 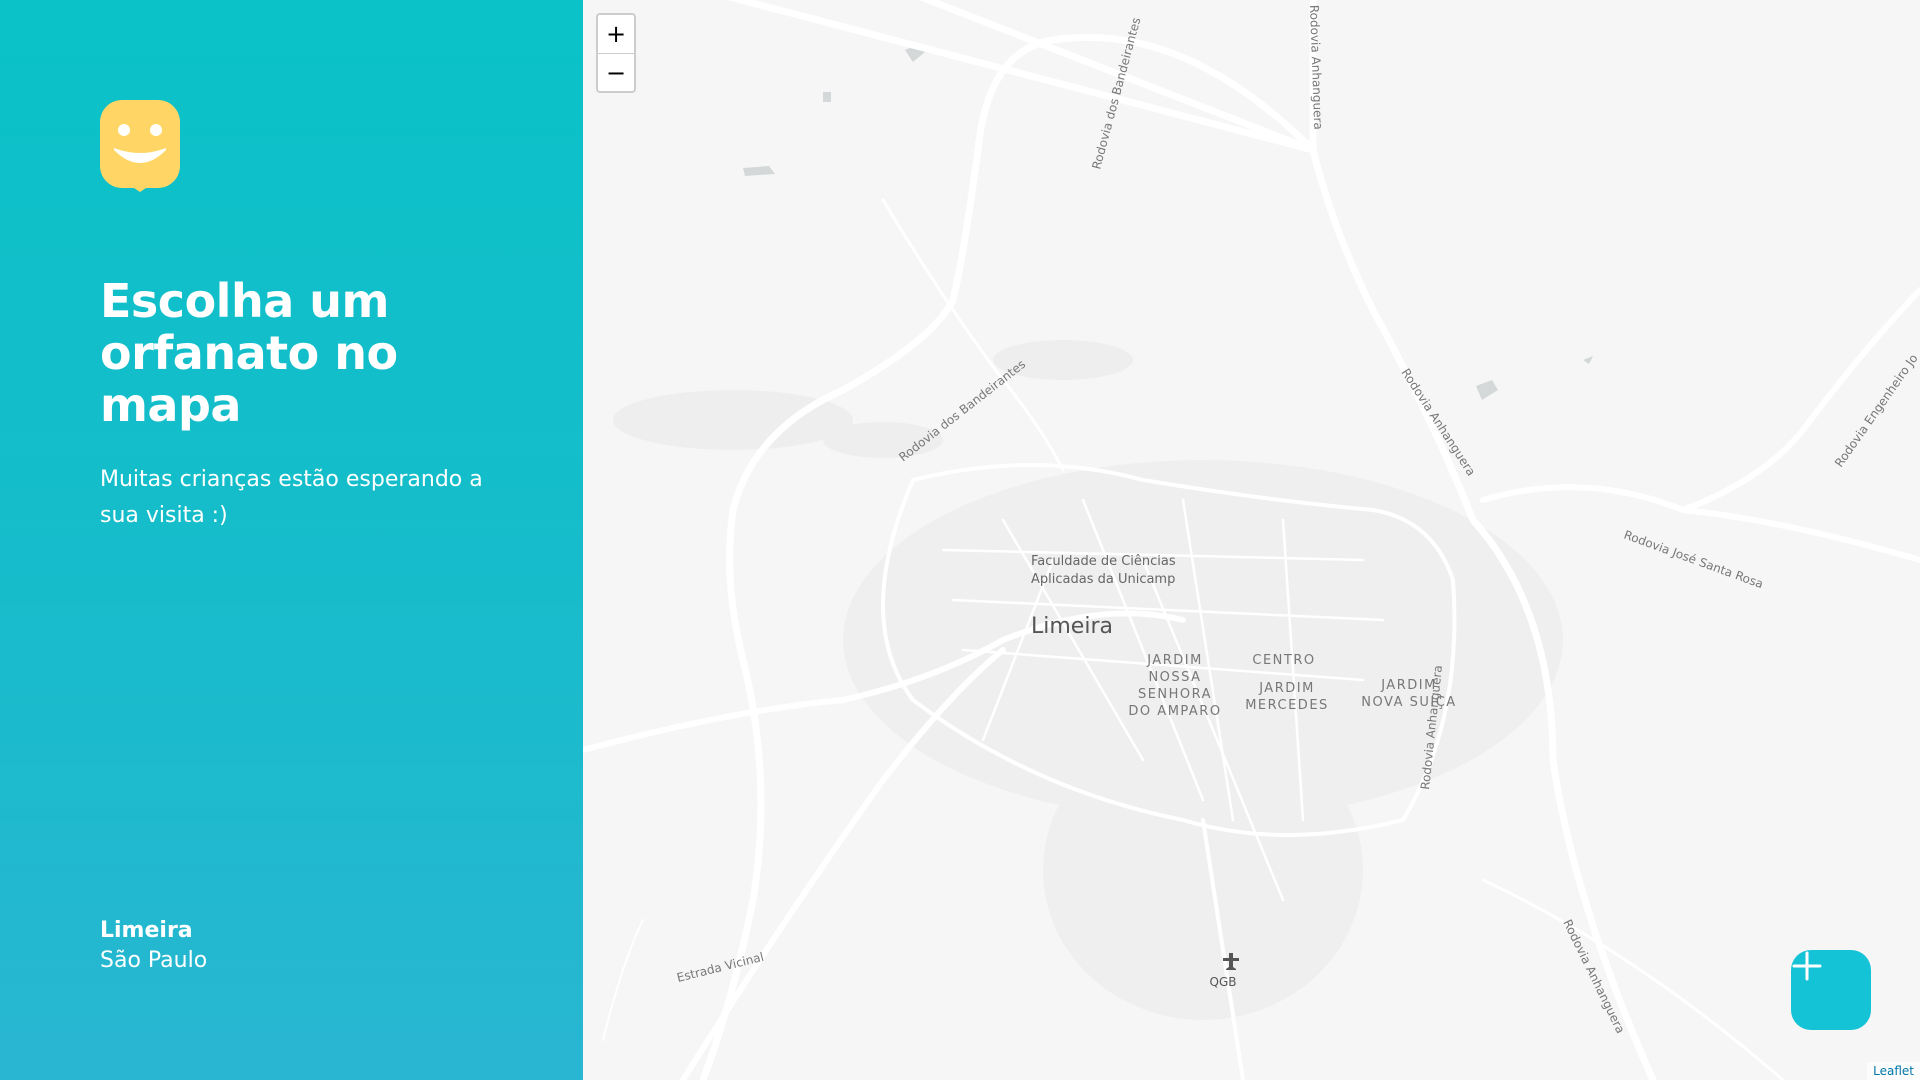 What do you see at coordinates (616, 34) in the screenshot?
I see `zoom-in-button: +` at bounding box center [616, 34].